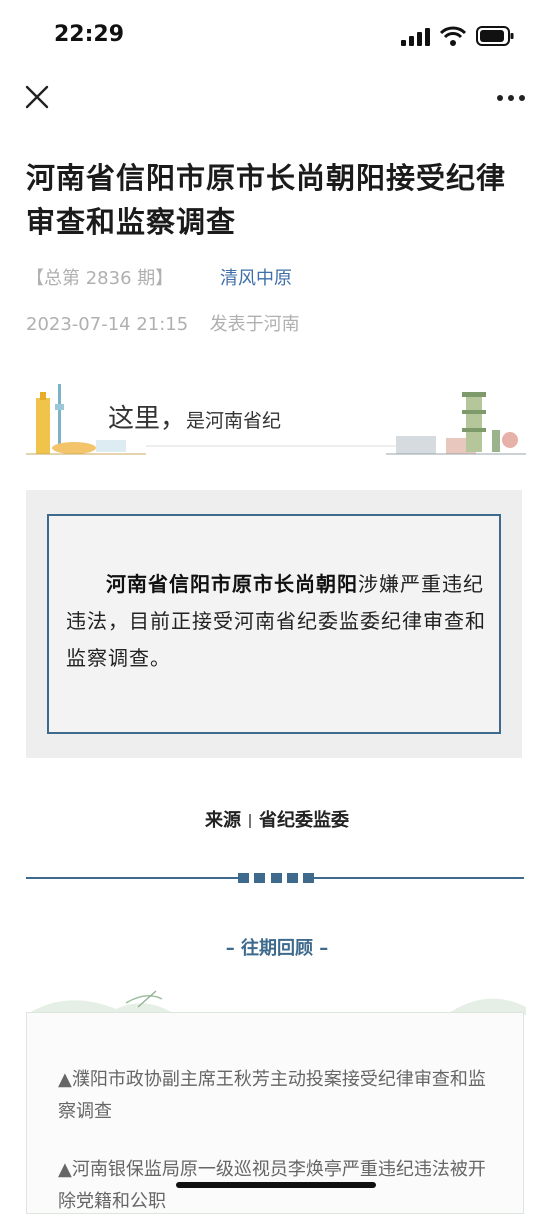 The height and width of the screenshot is (1218, 554). What do you see at coordinates (147, 419) in the screenshot?
I see `banner-text-big: 这里，` at bounding box center [147, 419].